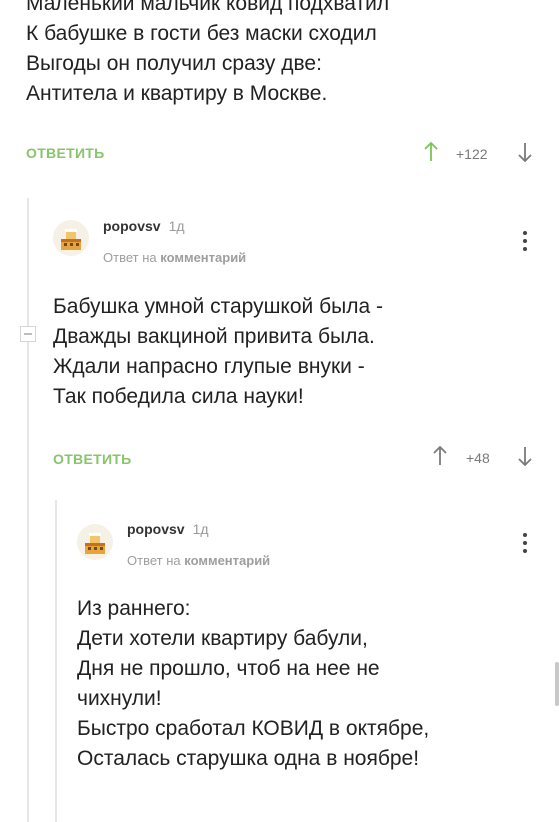  What do you see at coordinates (472, 154) in the screenshot?
I see `vote-count: +122` at bounding box center [472, 154].